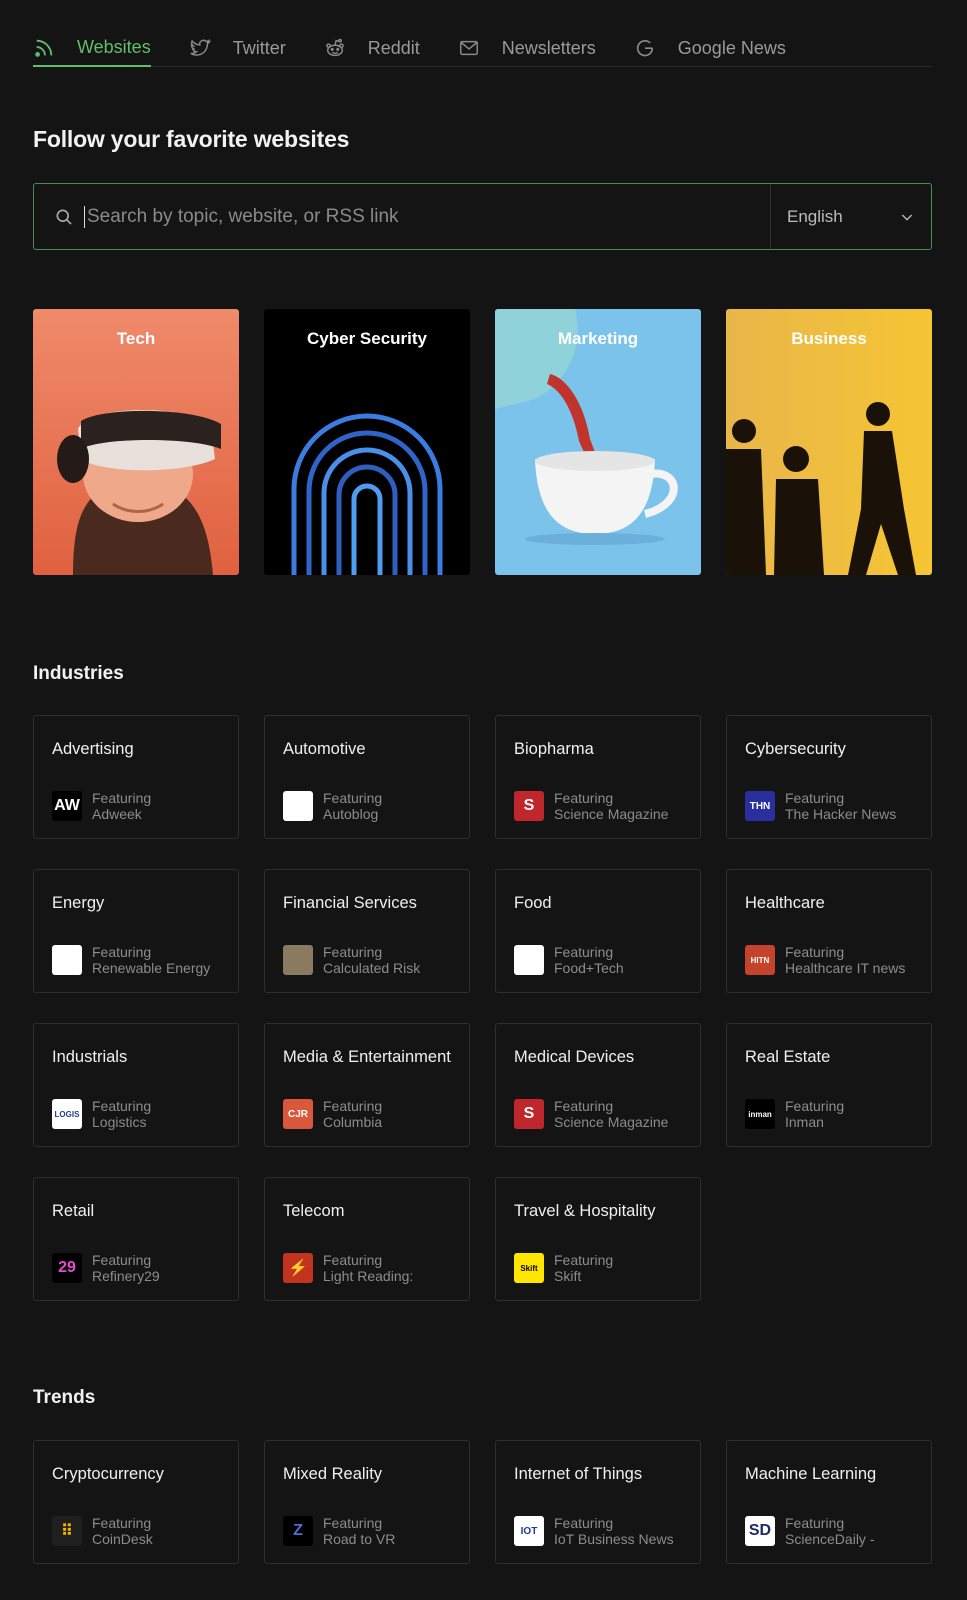 The width and height of the screenshot is (967, 1600). What do you see at coordinates (829, 442) in the screenshot?
I see `category-business: Business` at bounding box center [829, 442].